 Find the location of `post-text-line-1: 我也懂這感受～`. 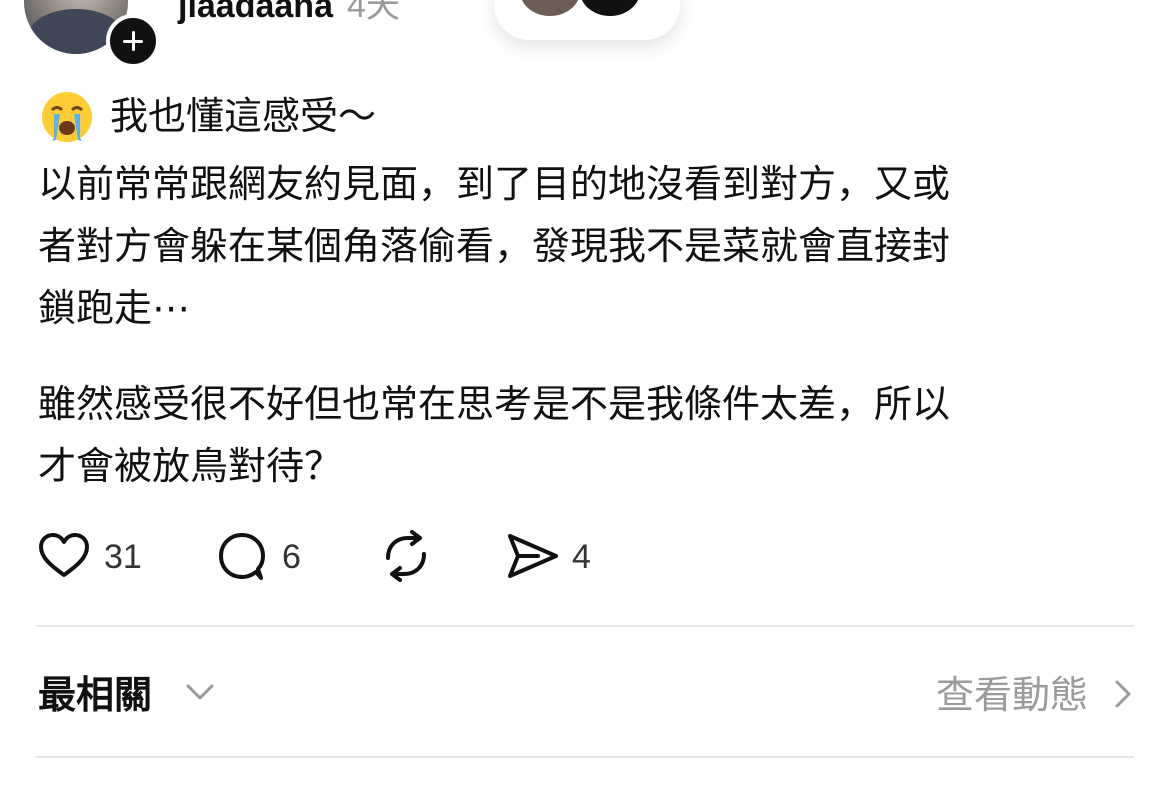

post-text-line-1: 我也懂這感受～ is located at coordinates (243, 116).